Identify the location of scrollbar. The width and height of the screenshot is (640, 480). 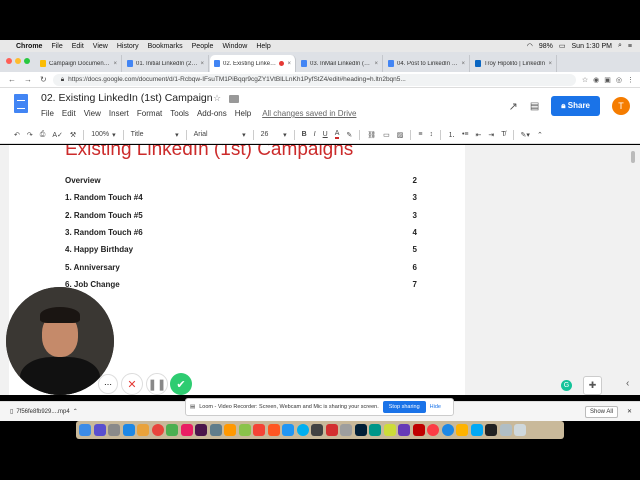
(633, 157).